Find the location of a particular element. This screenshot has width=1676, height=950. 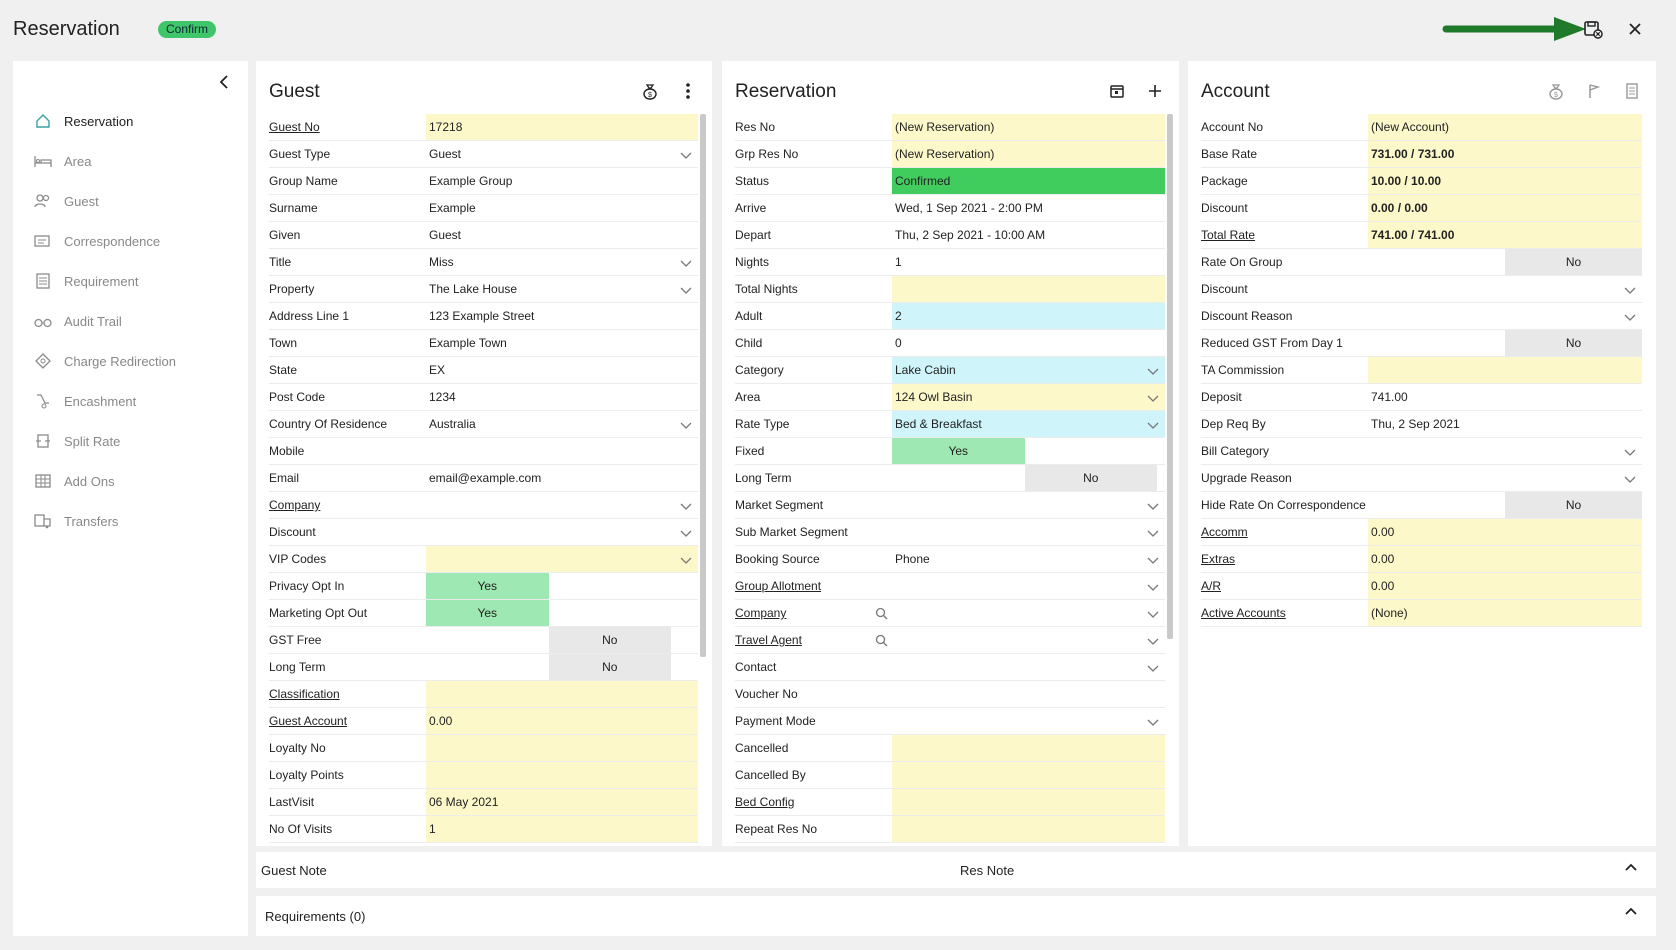

sidebar-item-charge-redirection: Charge Redirection is located at coordinates (130, 361).